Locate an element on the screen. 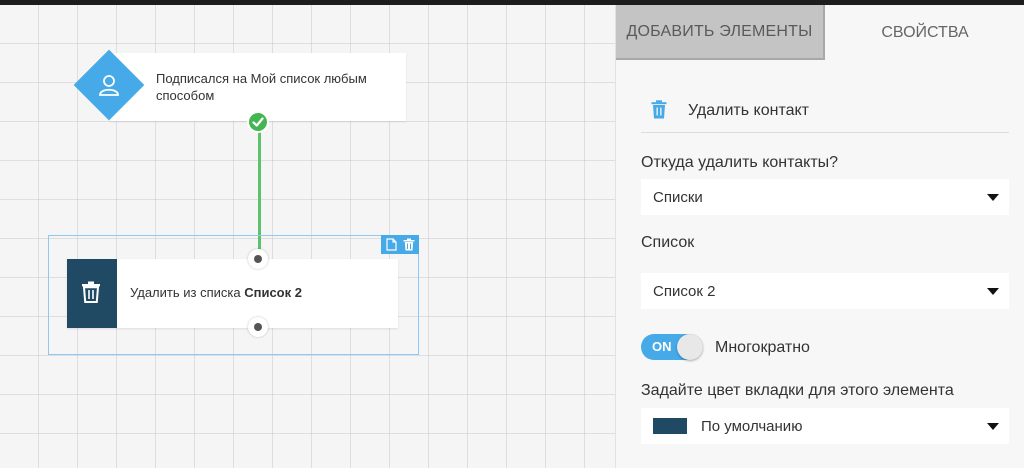 Image resolution: width=1024 pixels, height=468 pixels. color-select-value: По умолчанию is located at coordinates (752, 426).